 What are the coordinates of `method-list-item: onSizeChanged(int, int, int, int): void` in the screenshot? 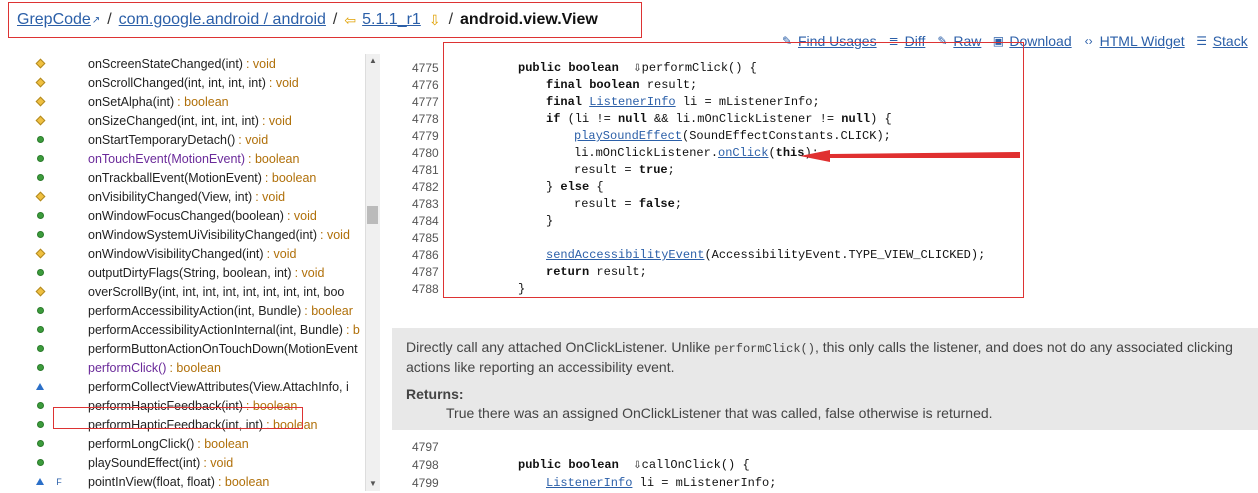 It's located at (182, 120).